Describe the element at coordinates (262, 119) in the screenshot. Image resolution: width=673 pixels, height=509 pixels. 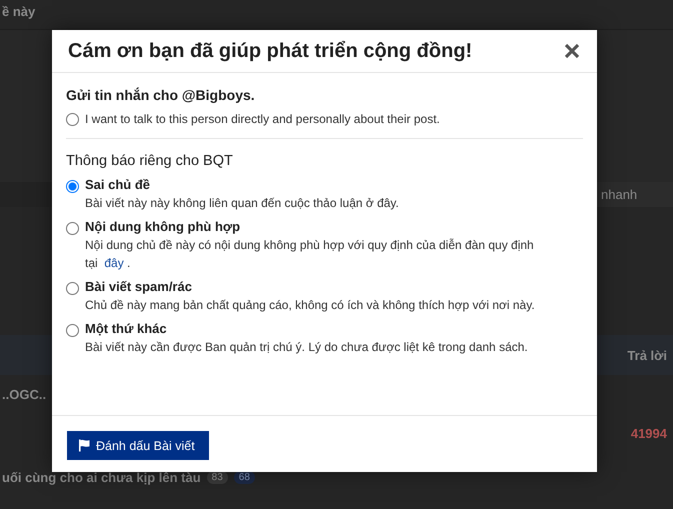
I see `option-label: I want to talk to this person directly and personally about their post.` at that location.